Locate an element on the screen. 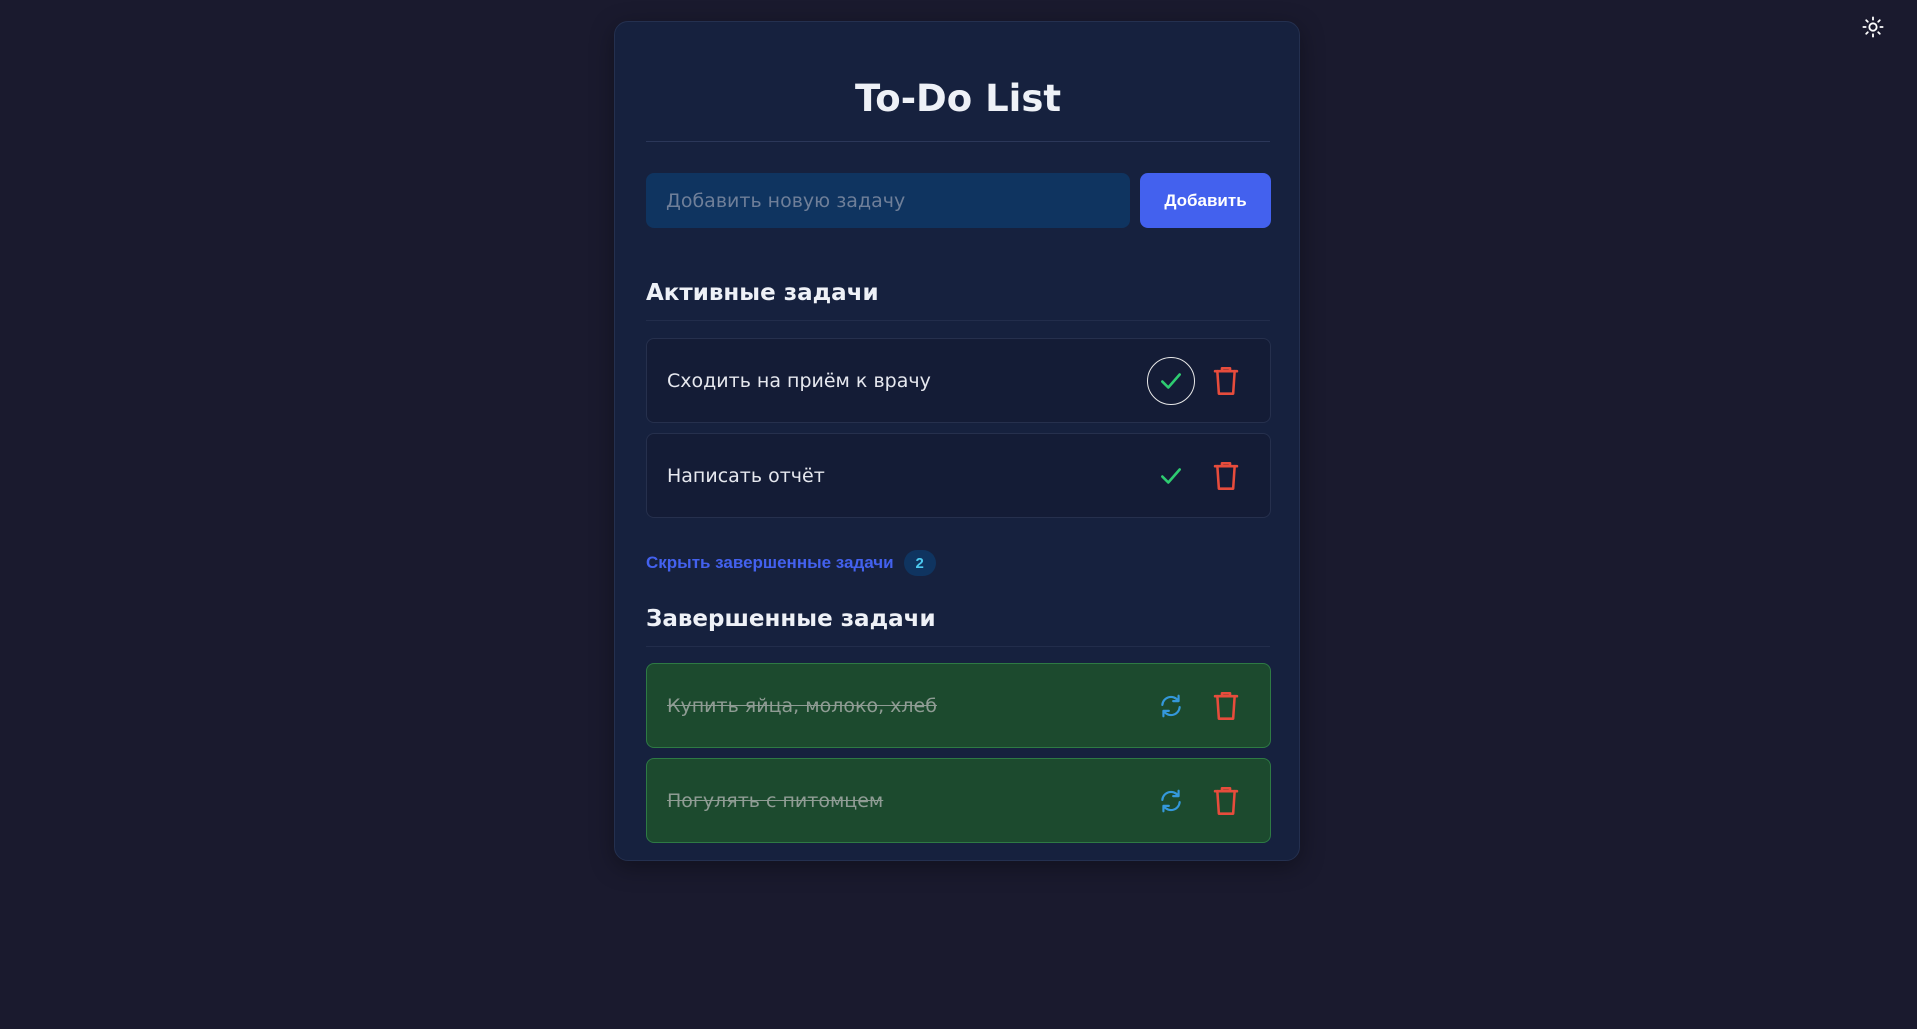 Image resolution: width=1917 pixels, height=1029 pixels. active-task-item: Написать отчёт is located at coordinates (958, 475).